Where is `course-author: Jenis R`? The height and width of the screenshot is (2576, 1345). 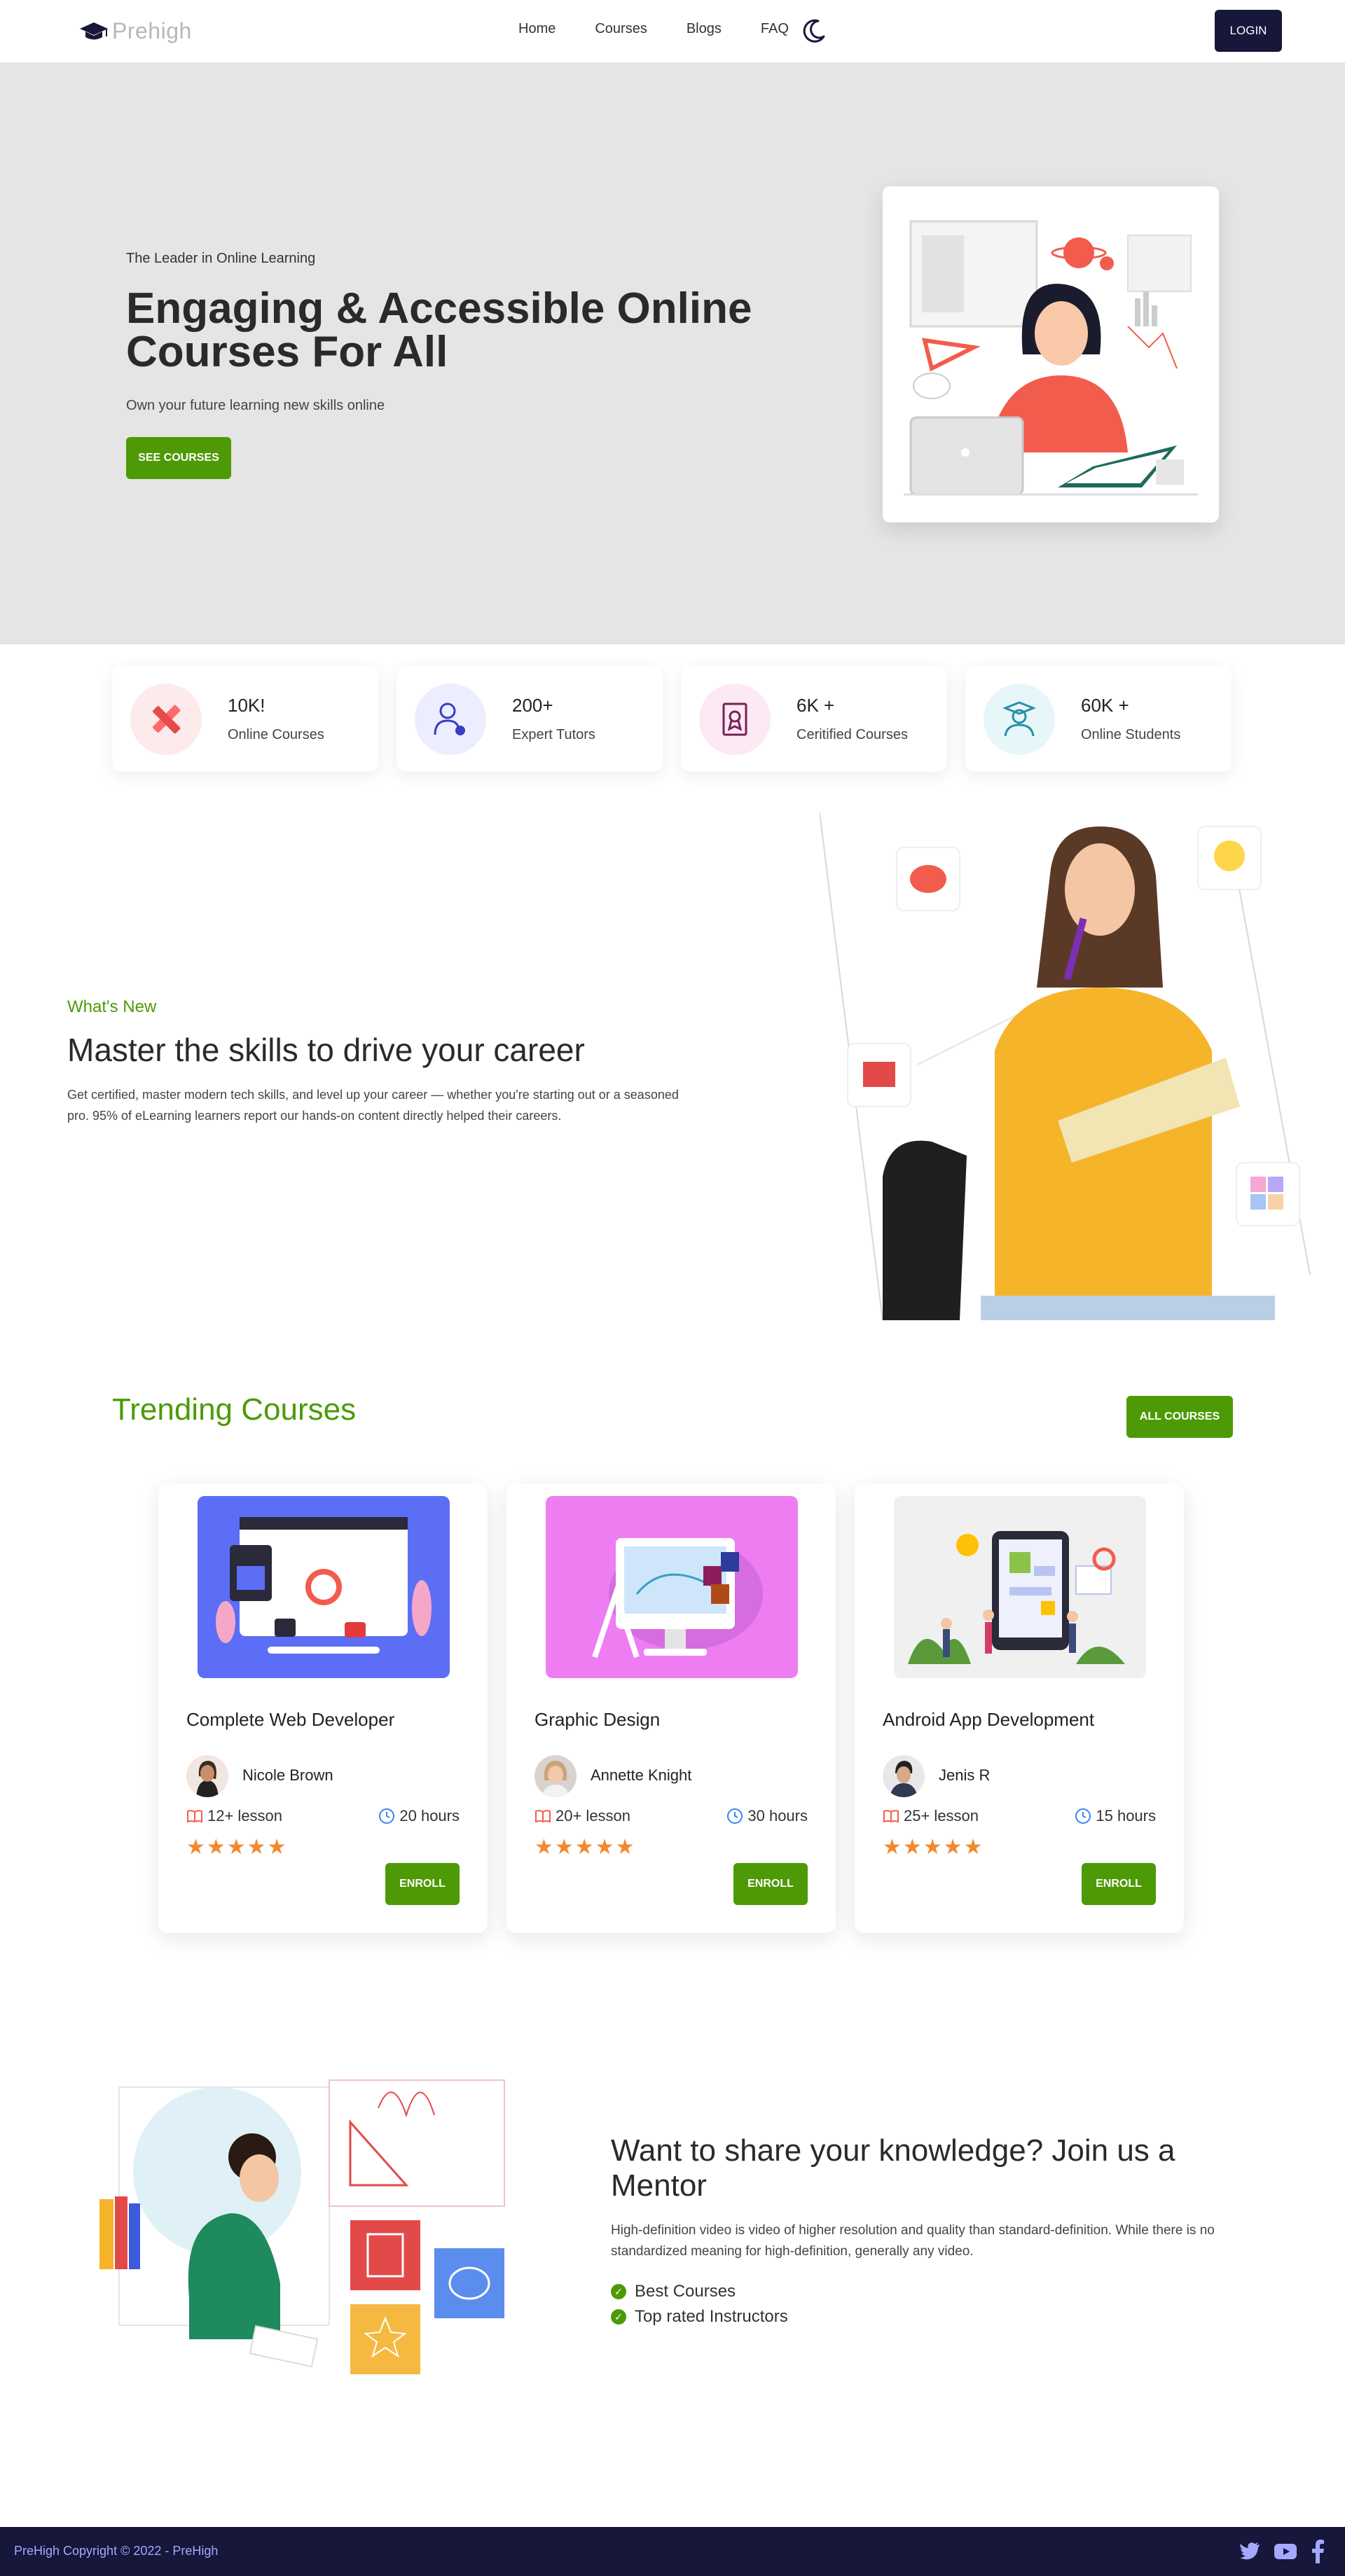 course-author: Jenis R is located at coordinates (965, 1775).